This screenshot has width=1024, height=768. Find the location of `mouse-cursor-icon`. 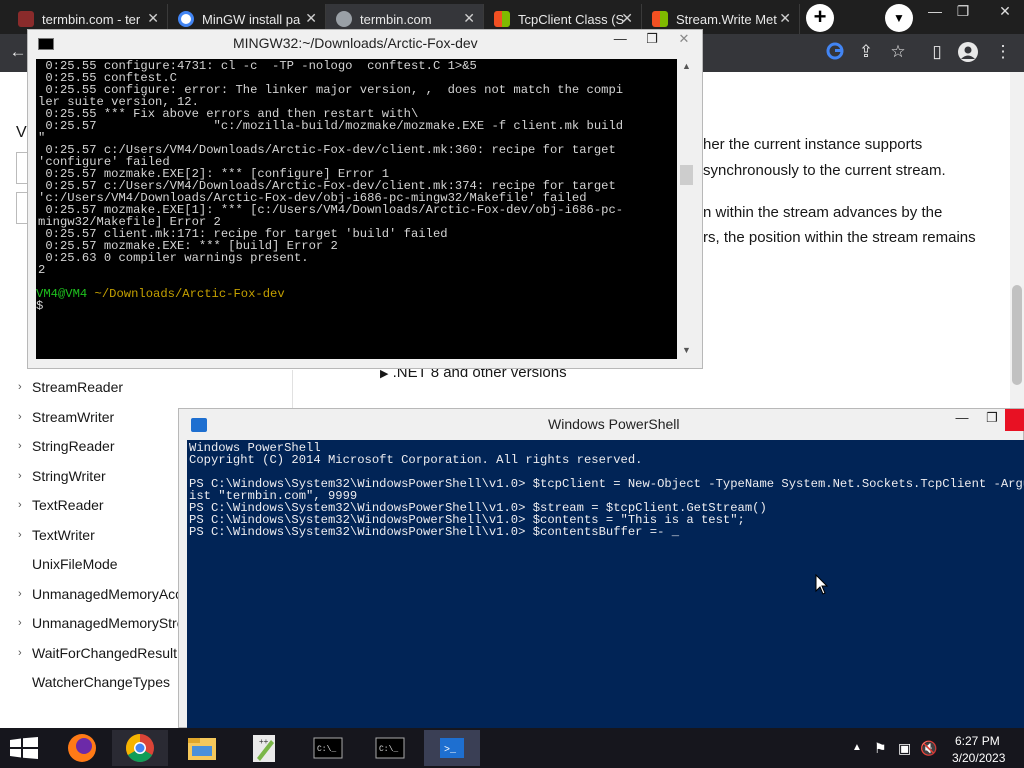

mouse-cursor-icon is located at coordinates (822, 587).